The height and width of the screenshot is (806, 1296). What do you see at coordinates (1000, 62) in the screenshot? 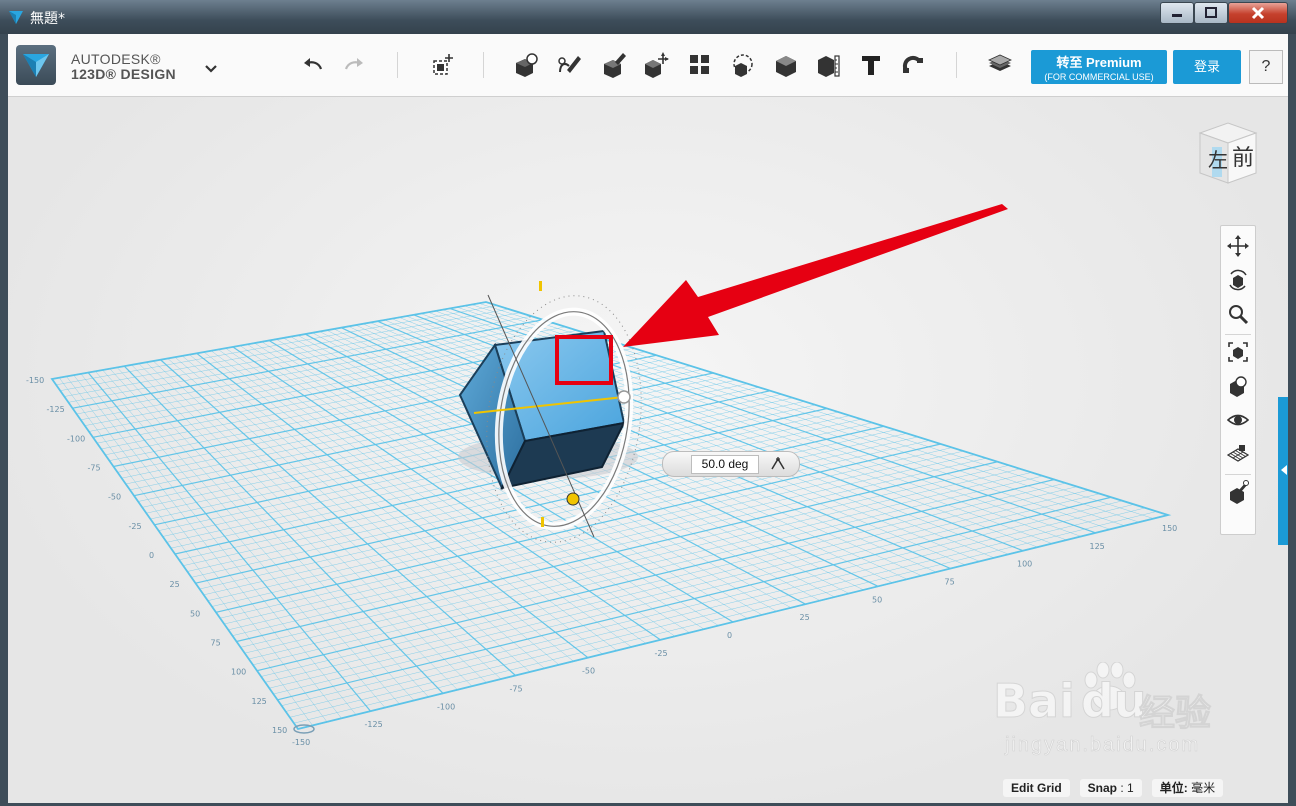
I see `materials-icon` at bounding box center [1000, 62].